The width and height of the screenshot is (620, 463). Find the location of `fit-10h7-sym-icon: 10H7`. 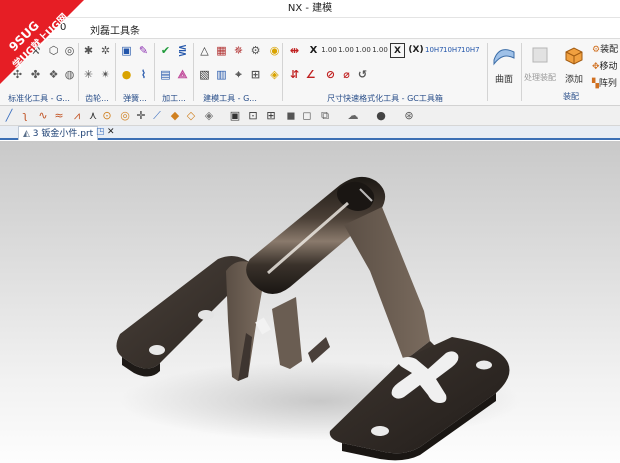

fit-10h7-sym-icon: 10H7 is located at coordinates (470, 50).